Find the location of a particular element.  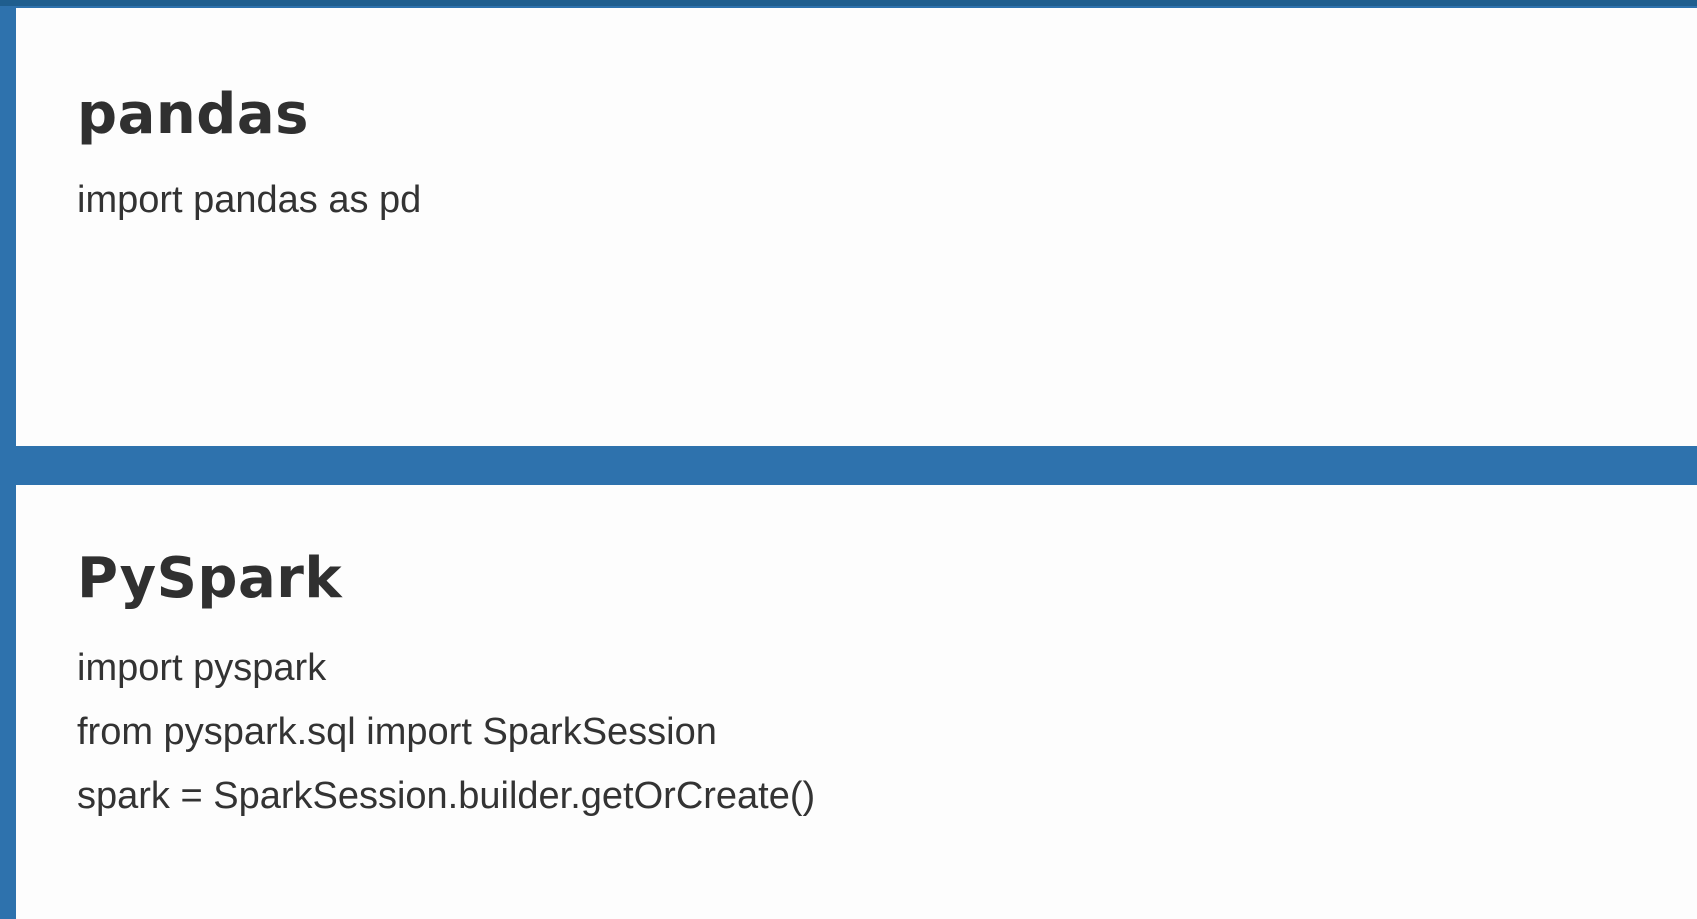

top-border is located at coordinates (848, 3).